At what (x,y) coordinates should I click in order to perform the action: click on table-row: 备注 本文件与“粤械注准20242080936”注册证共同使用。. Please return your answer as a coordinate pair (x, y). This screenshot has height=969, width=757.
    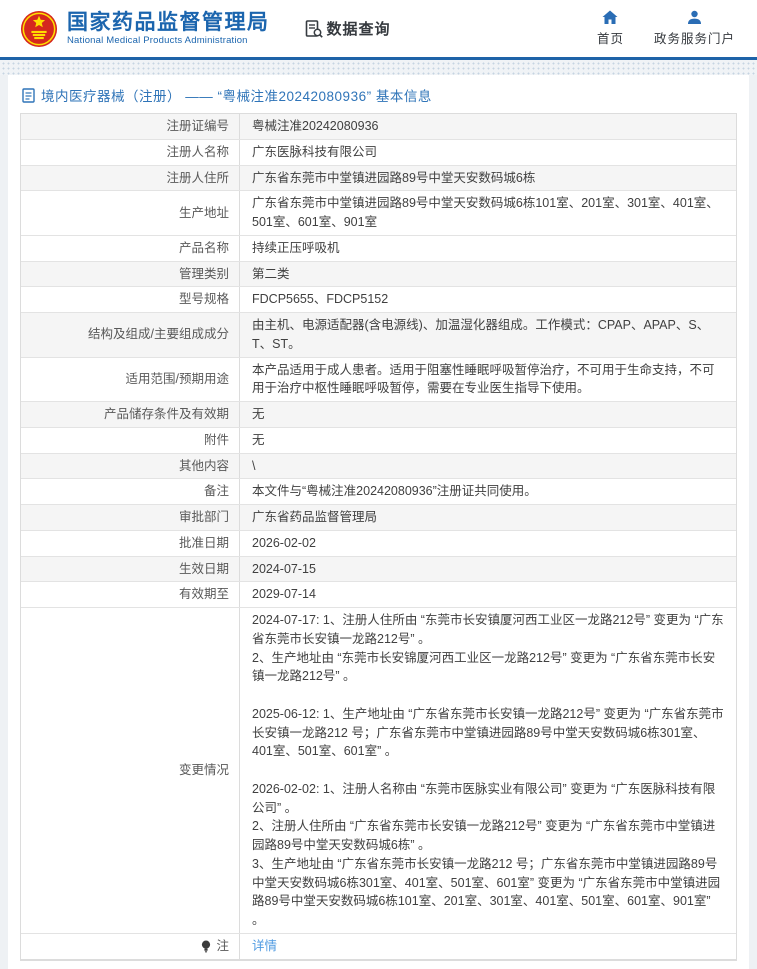
    Looking at the image, I should click on (378, 492).